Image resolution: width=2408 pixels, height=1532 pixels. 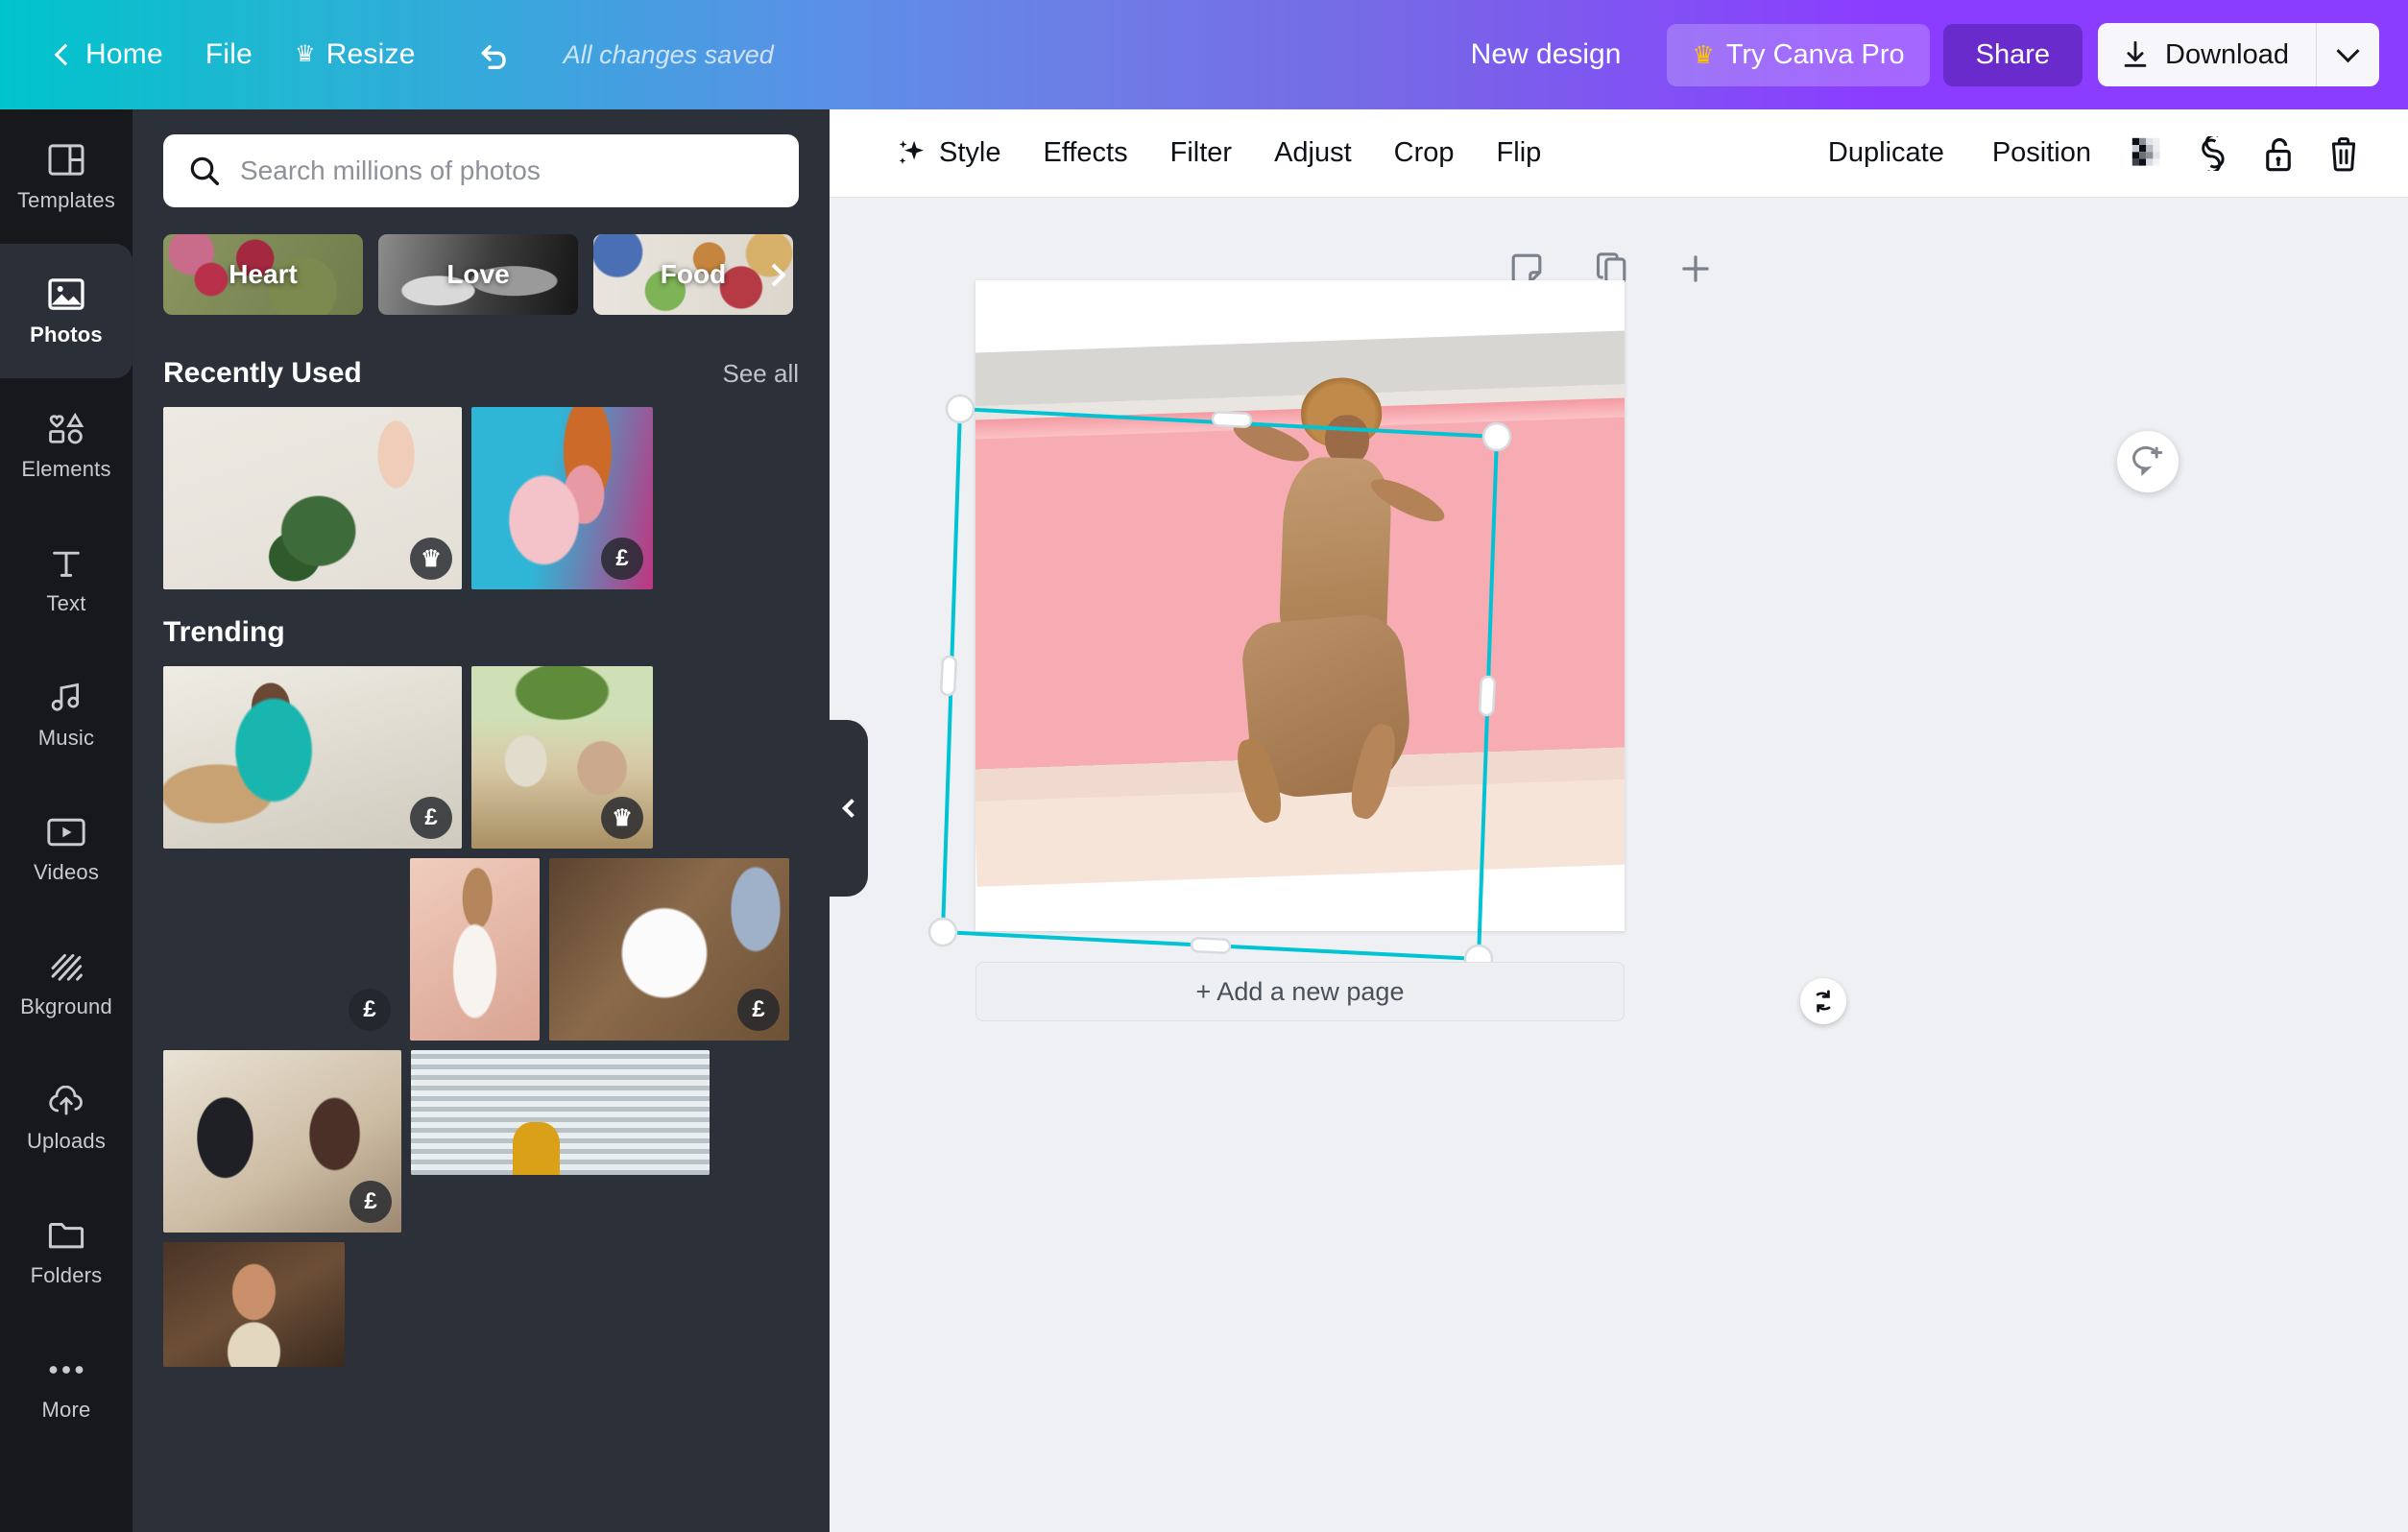 What do you see at coordinates (66, 580) in the screenshot?
I see `sidebar-item-text: Text` at bounding box center [66, 580].